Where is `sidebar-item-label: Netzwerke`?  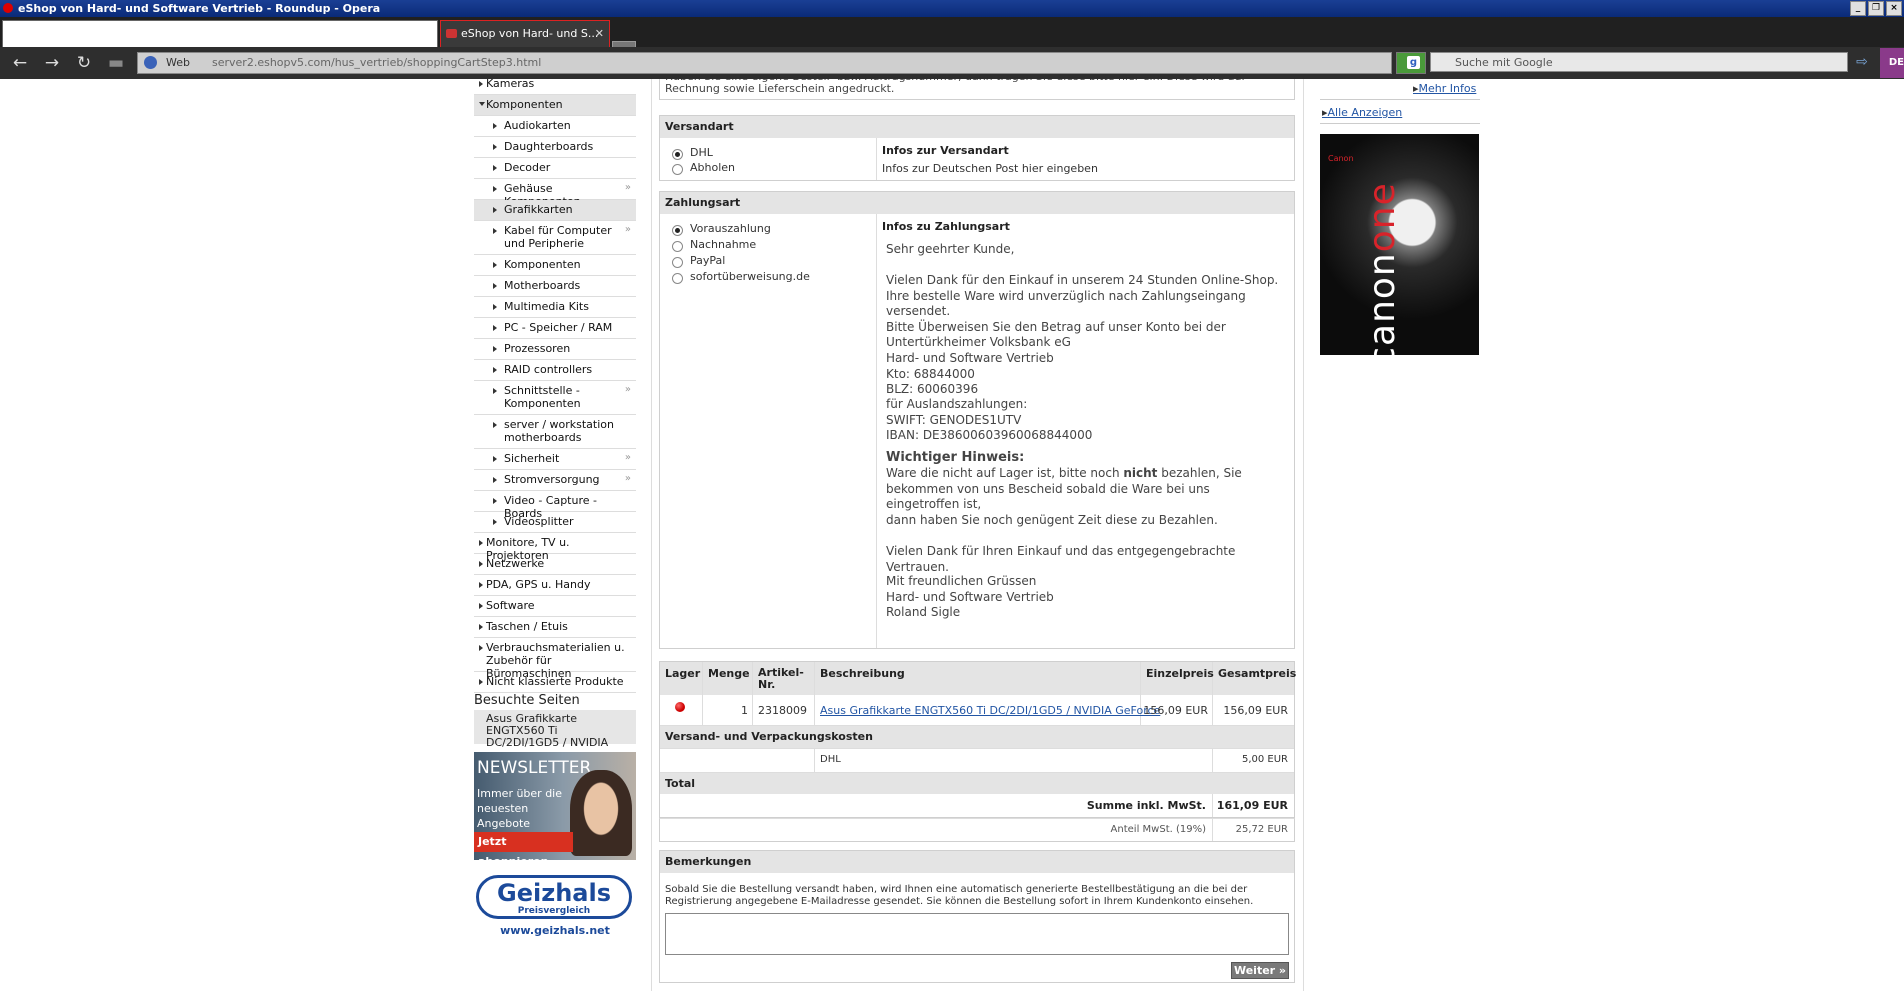 sidebar-item-label: Netzwerke is located at coordinates (515, 563).